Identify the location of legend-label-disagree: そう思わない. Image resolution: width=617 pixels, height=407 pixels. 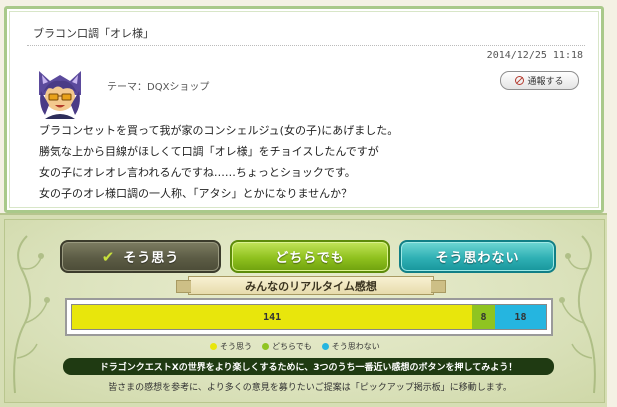
(355, 346).